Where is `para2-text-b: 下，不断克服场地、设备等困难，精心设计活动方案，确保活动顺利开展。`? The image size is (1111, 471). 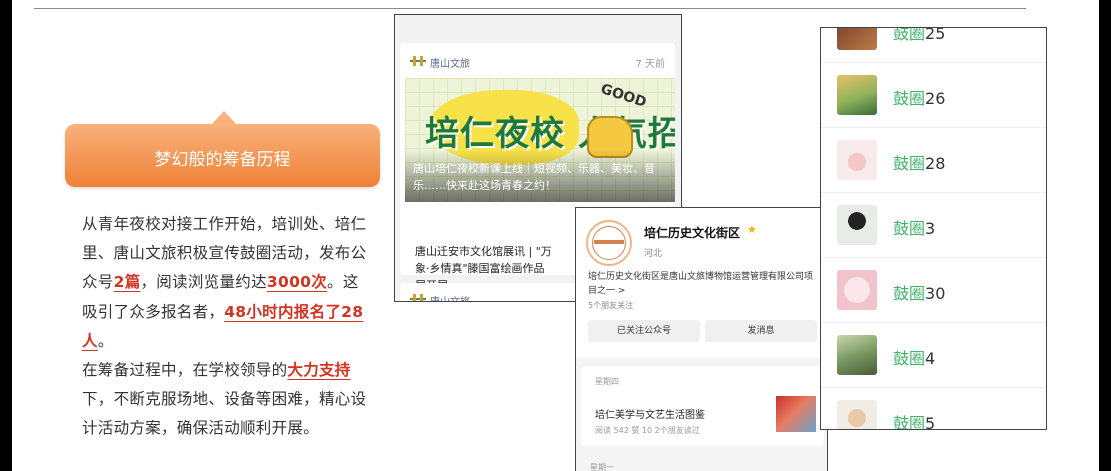
para2-text-b: 下，不断克服场地、设备等困难，精心设计活动方案，确保活动顺利开展。 is located at coordinates (224, 414).